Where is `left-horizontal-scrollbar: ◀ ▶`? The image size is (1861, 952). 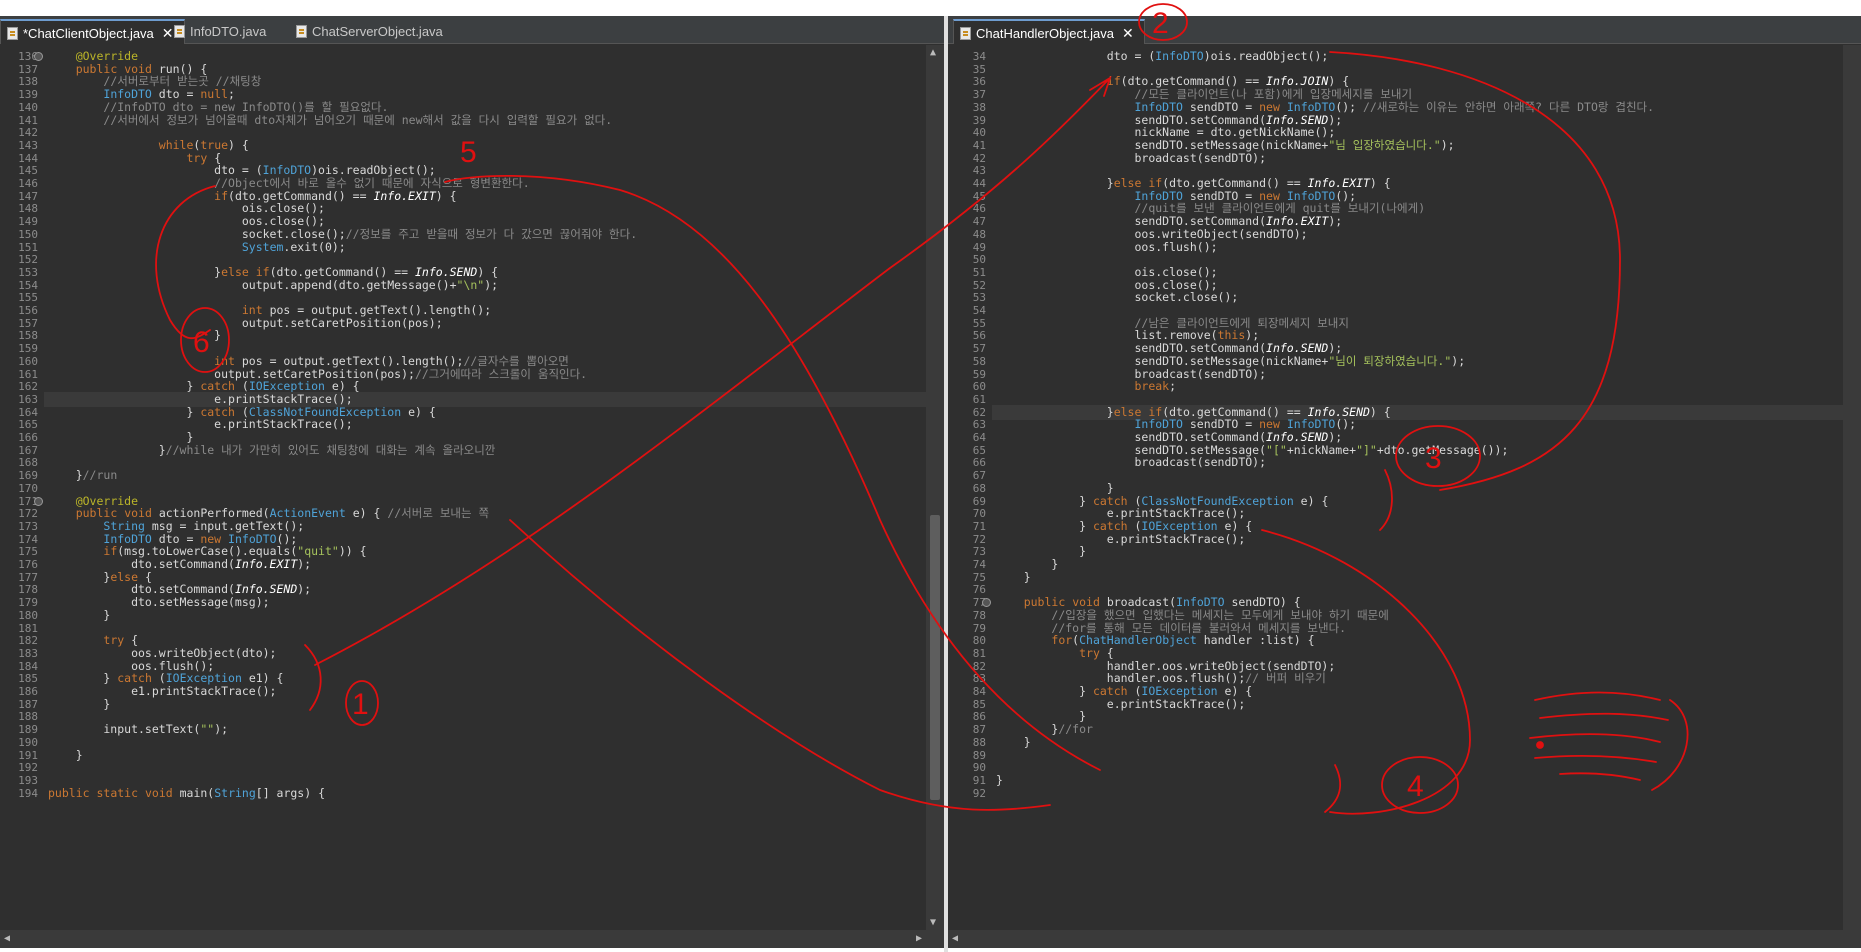 left-horizontal-scrollbar: ◀ ▶ is located at coordinates (472, 939).